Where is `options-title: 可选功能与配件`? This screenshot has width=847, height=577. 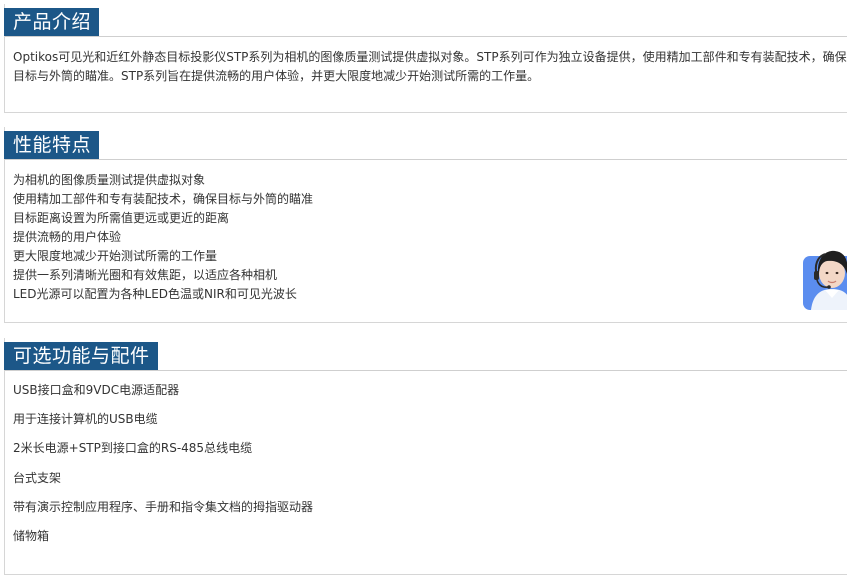 options-title: 可选功能与配件 is located at coordinates (81, 356).